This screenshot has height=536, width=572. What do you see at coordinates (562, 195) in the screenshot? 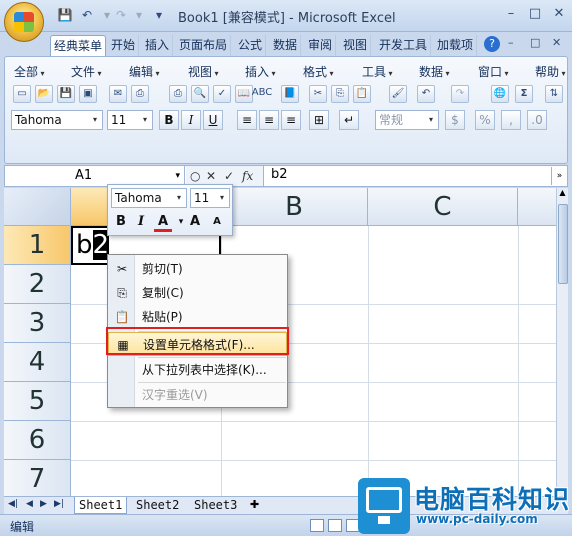
I see `scroll-up-icon: ▲` at bounding box center [562, 195].